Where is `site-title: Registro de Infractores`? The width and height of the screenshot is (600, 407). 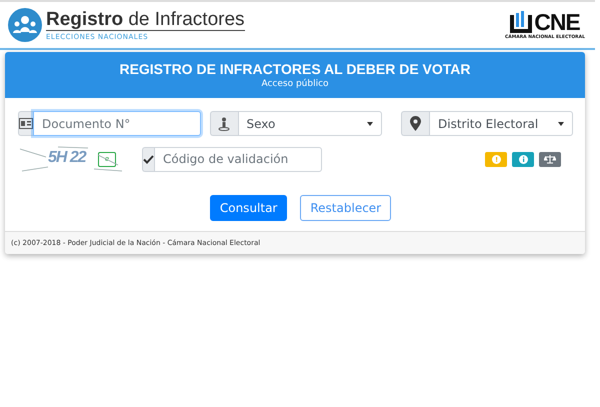 site-title: Registro de Infractores is located at coordinates (145, 20).